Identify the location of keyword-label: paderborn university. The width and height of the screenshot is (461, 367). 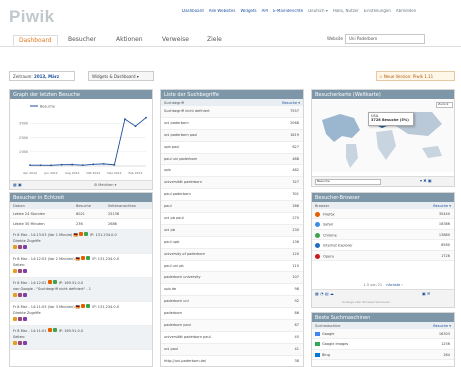
(182, 277).